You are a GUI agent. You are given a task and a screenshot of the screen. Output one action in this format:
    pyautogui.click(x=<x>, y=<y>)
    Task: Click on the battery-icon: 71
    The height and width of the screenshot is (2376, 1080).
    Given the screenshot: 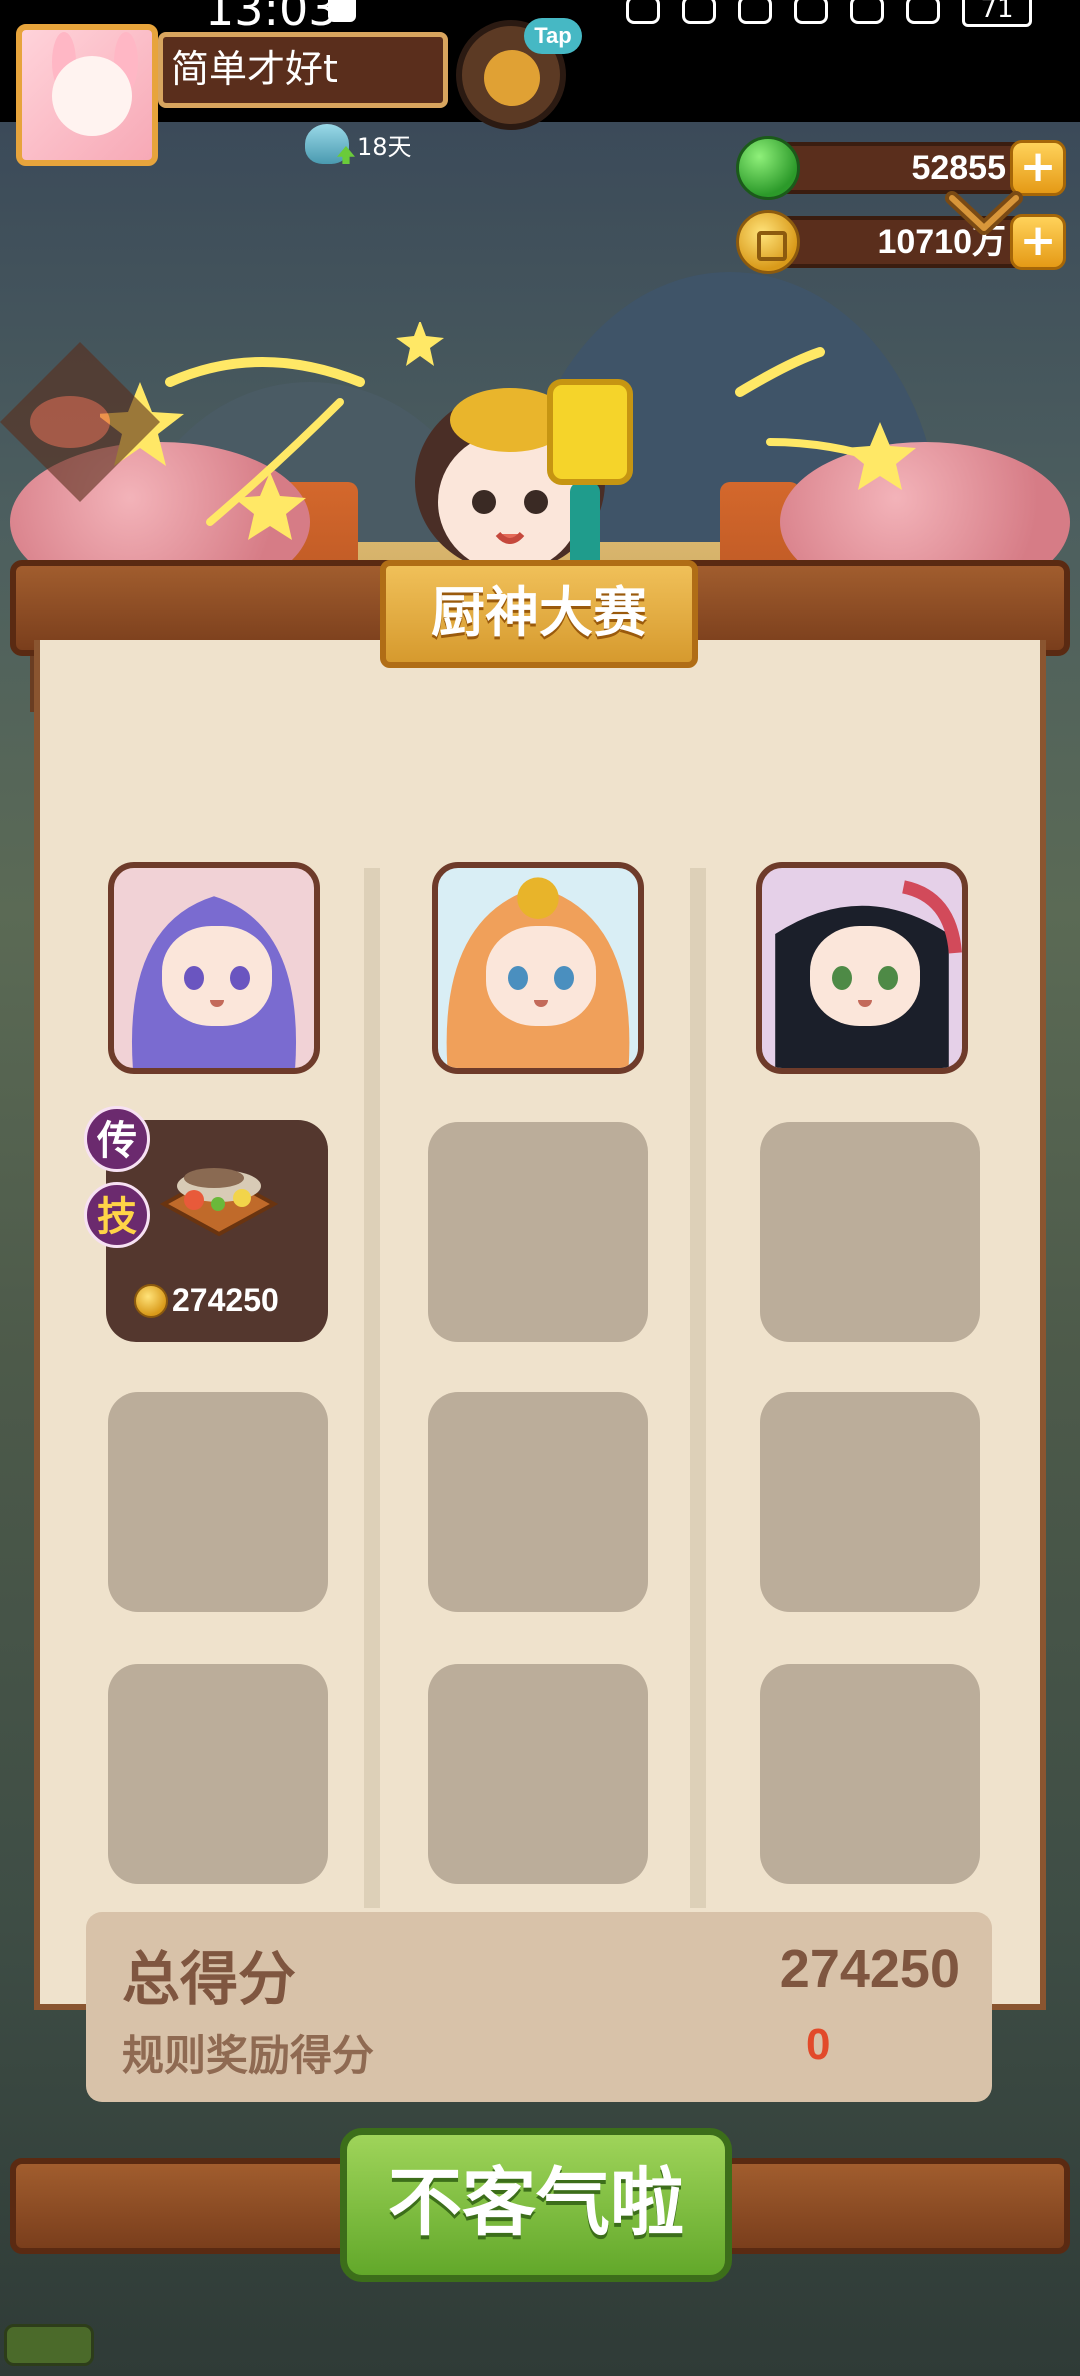 What is the action you would take?
    pyautogui.click(x=997, y=13)
    